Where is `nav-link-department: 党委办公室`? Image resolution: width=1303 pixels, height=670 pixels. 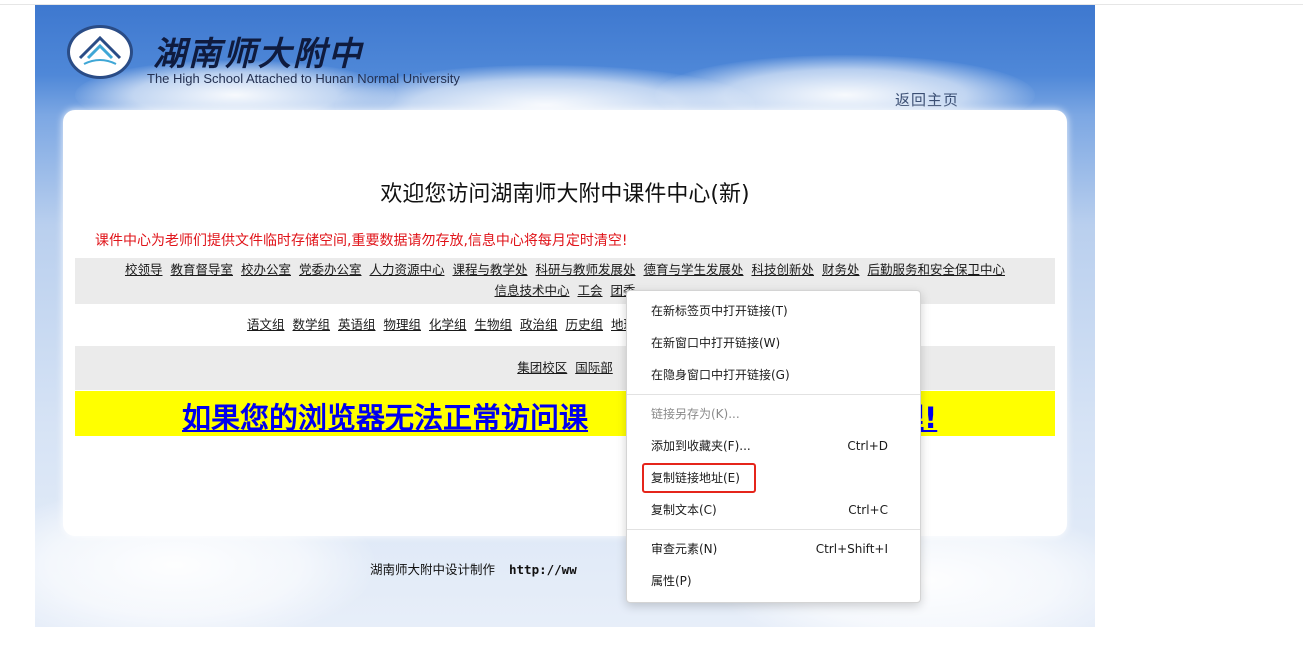
nav-link-department: 党委办公室 is located at coordinates (330, 269).